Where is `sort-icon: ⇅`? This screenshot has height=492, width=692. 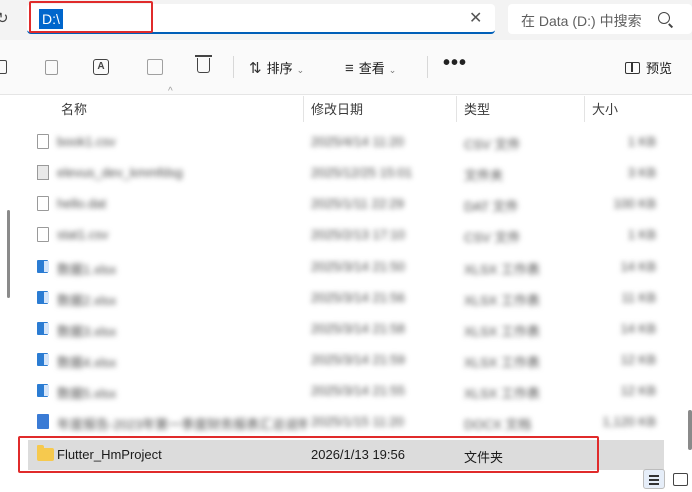
sort-icon: ⇅ is located at coordinates (255, 68).